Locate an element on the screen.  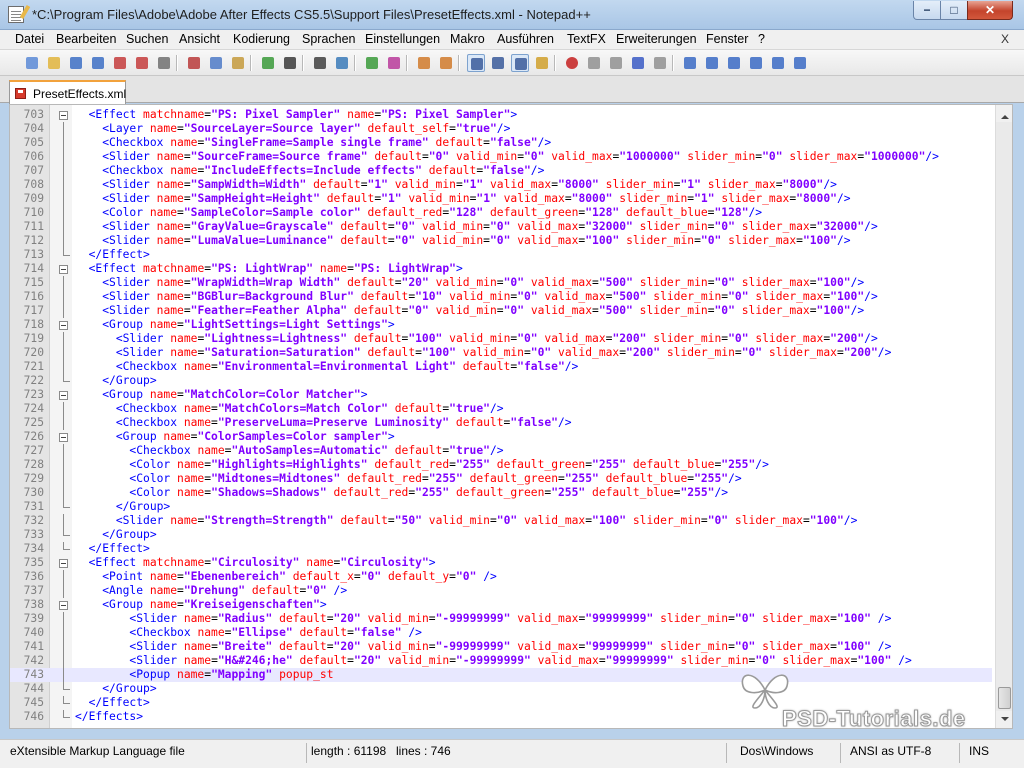
find-icon is located at coordinates (320, 63).